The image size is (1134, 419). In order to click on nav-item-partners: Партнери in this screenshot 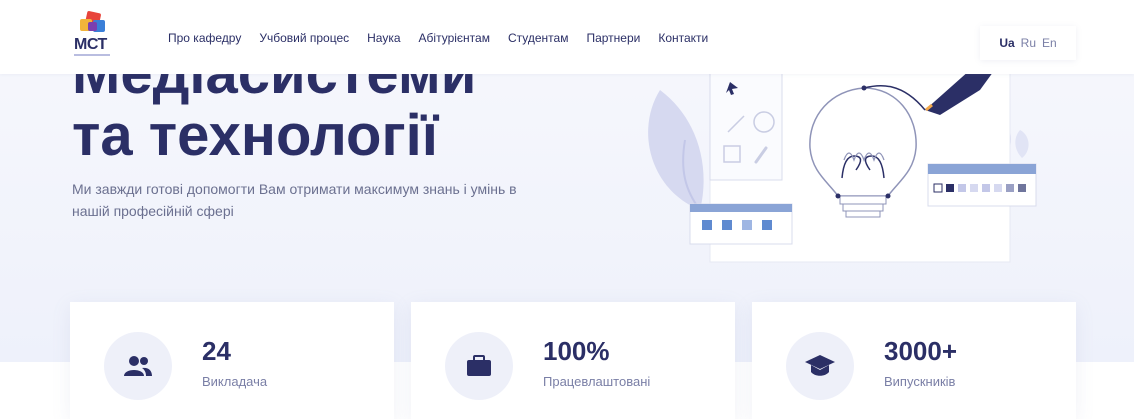, I will do `click(613, 38)`.